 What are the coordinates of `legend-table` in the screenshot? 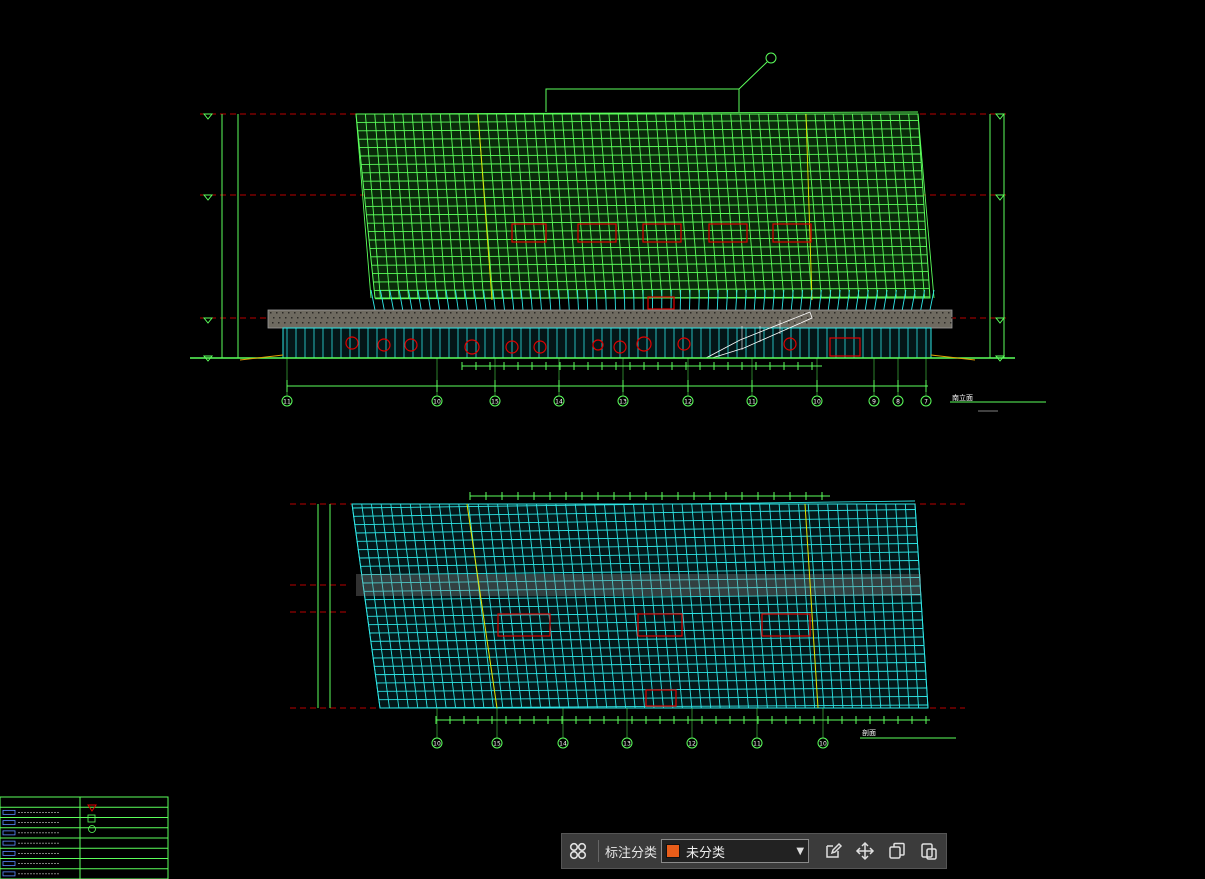 It's located at (84, 837).